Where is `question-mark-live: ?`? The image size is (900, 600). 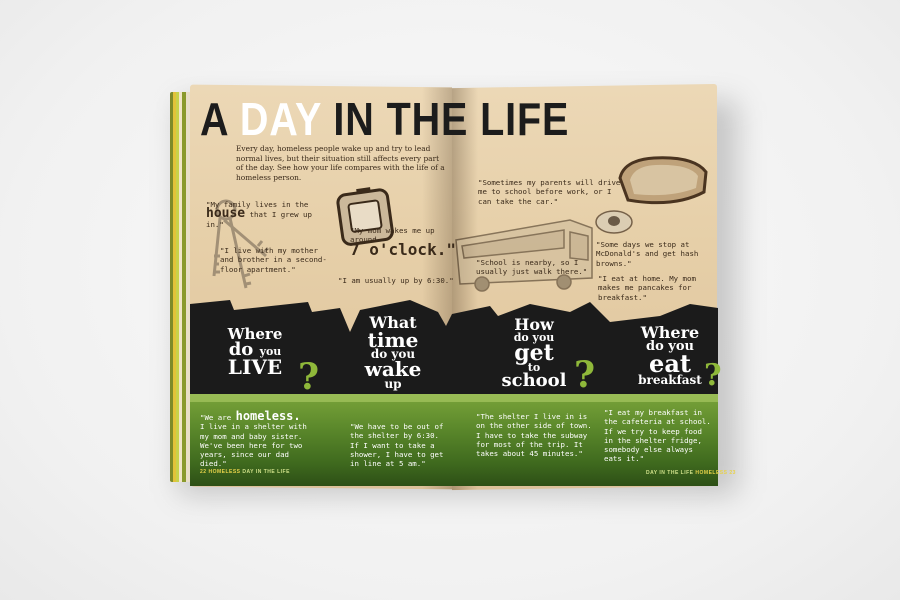 question-mark-live: ? is located at coordinates (309, 377).